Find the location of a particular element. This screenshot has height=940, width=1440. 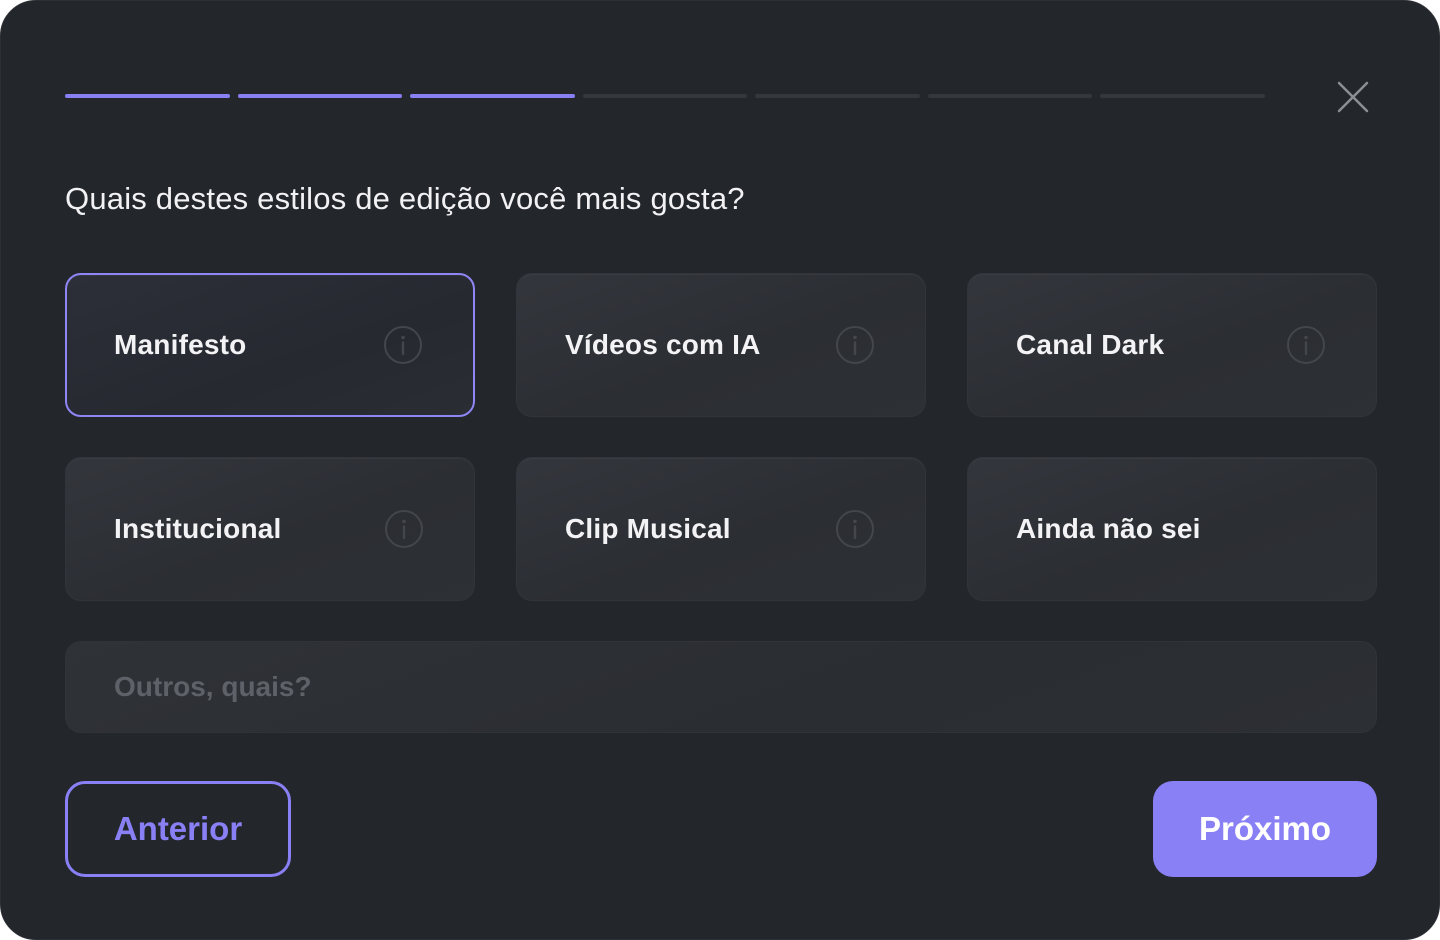

close-icon is located at coordinates (1353, 97).